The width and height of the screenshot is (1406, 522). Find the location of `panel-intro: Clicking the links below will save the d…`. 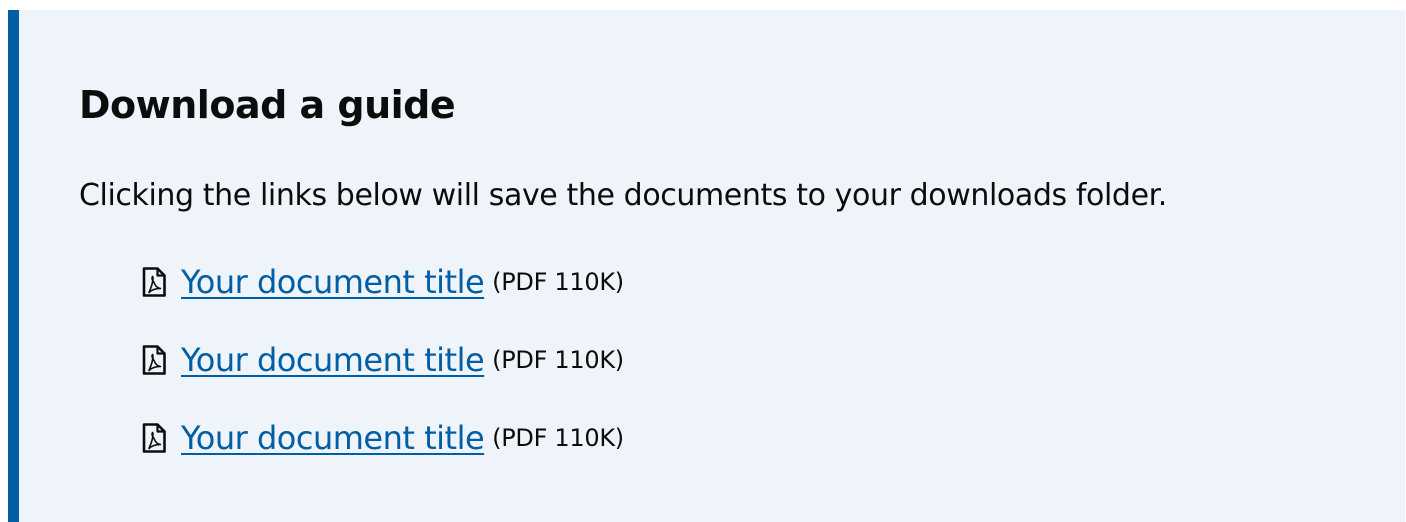

panel-intro: Clicking the links below will save the d… is located at coordinates (623, 195).